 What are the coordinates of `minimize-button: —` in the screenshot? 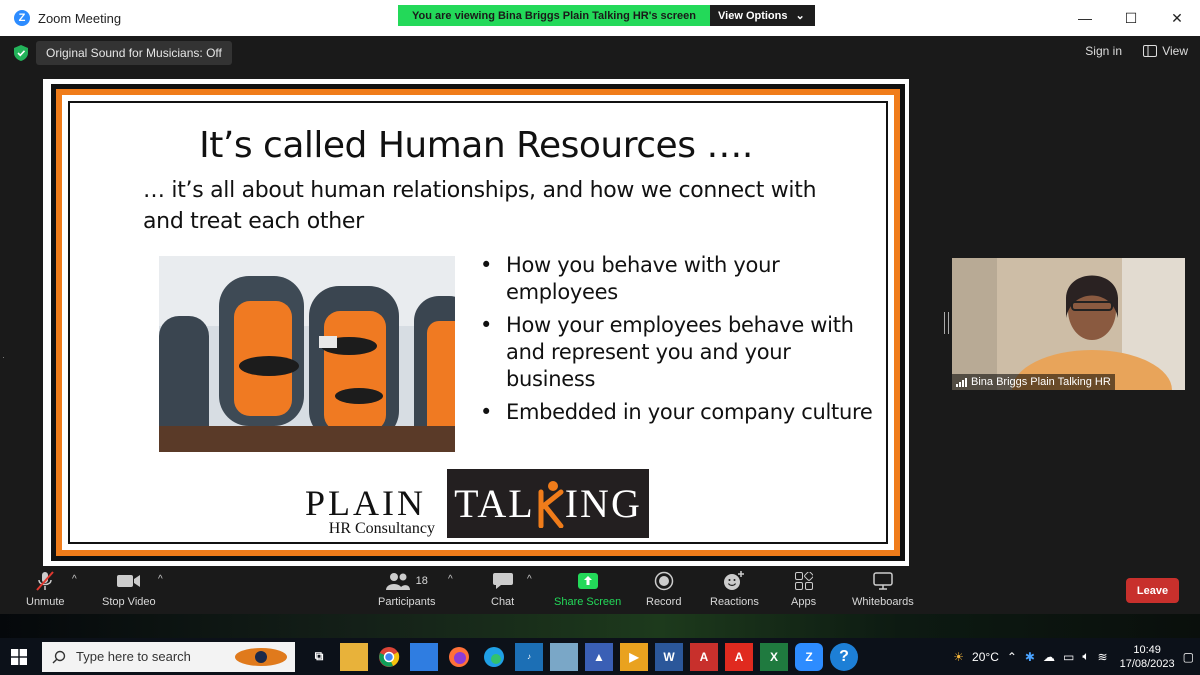 It's located at (1085, 18).